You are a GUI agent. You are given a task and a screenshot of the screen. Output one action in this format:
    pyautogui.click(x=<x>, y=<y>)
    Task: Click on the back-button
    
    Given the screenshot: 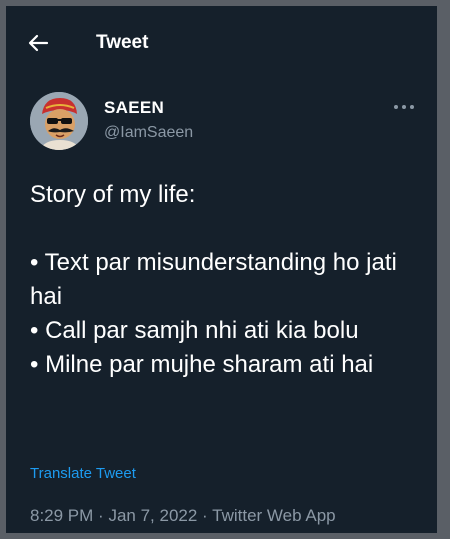 What is the action you would take?
    pyautogui.click(x=39, y=43)
    